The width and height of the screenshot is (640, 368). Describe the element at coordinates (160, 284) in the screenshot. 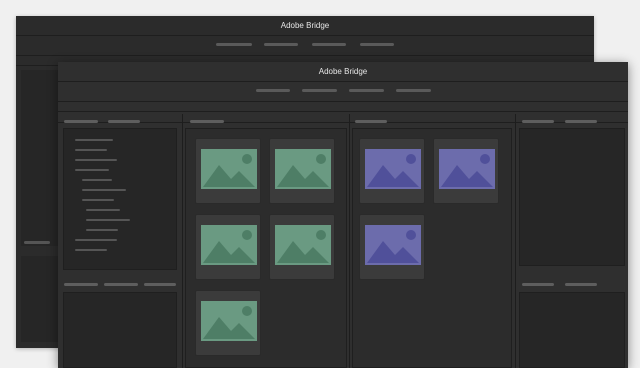

I see `panel-tab-export` at that location.